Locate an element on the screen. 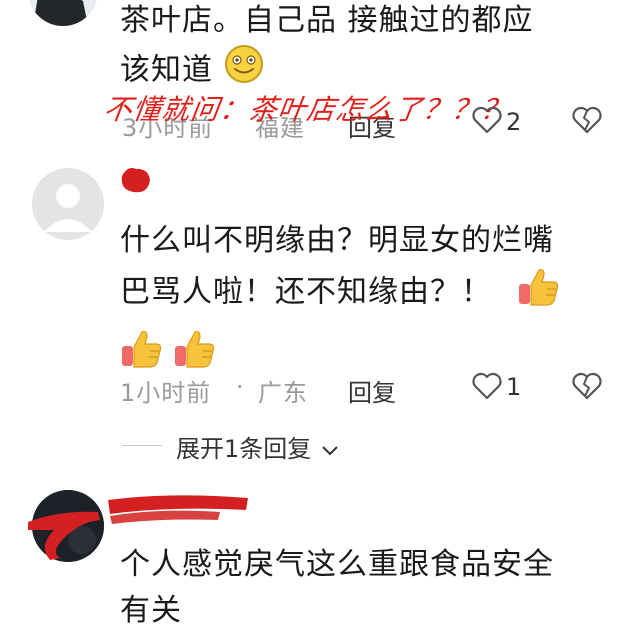 The width and height of the screenshot is (640, 640). expand-replies-button: 展开1条回复 is located at coordinates (257, 446).